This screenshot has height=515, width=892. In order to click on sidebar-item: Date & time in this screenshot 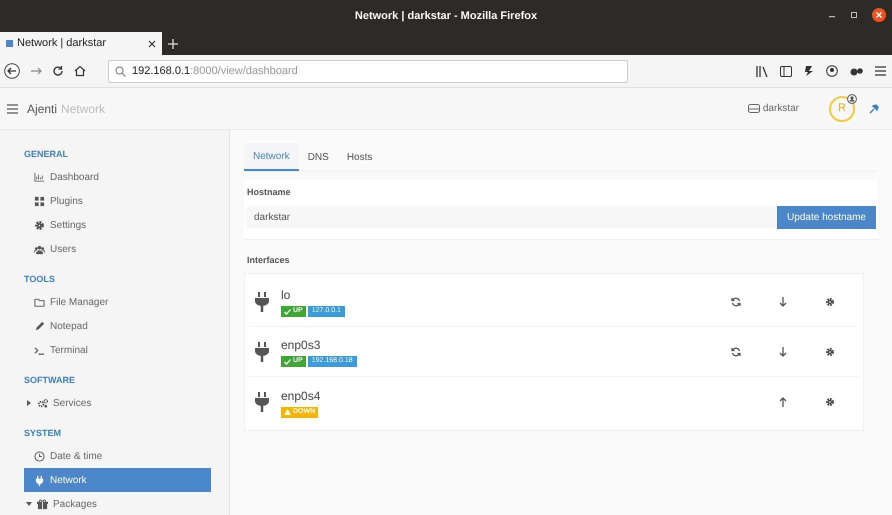, I will do `click(117, 456)`.